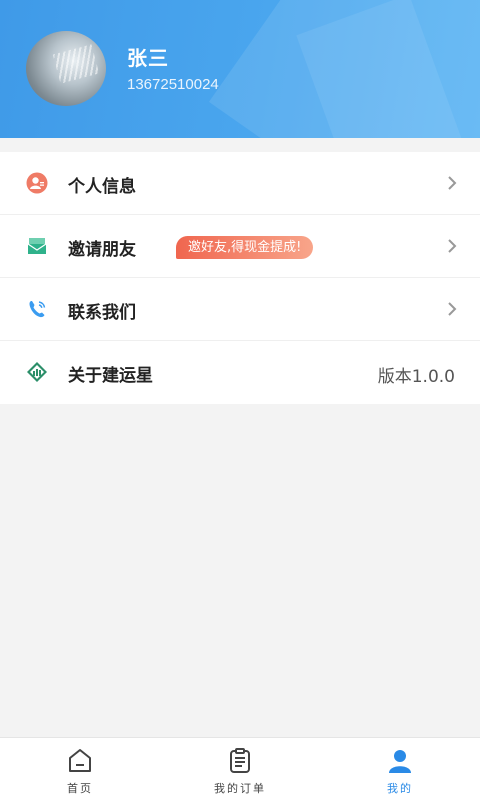 The height and width of the screenshot is (800, 480). What do you see at coordinates (37, 246) in the screenshot?
I see `invite-icon` at bounding box center [37, 246].